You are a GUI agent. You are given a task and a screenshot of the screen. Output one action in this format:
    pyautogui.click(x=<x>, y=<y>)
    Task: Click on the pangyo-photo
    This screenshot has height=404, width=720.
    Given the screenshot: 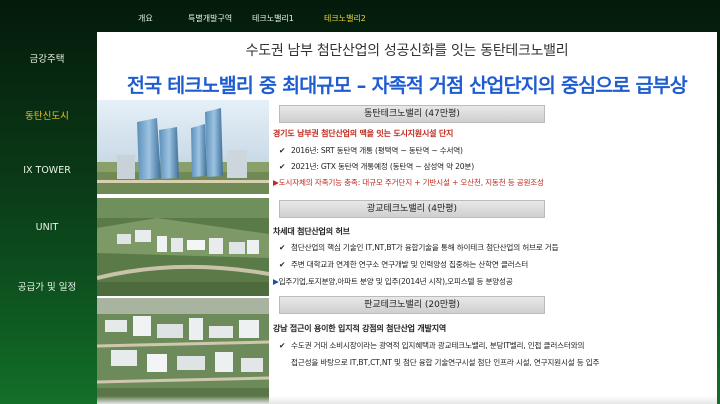 What is the action you would take?
    pyautogui.click(x=183, y=351)
    